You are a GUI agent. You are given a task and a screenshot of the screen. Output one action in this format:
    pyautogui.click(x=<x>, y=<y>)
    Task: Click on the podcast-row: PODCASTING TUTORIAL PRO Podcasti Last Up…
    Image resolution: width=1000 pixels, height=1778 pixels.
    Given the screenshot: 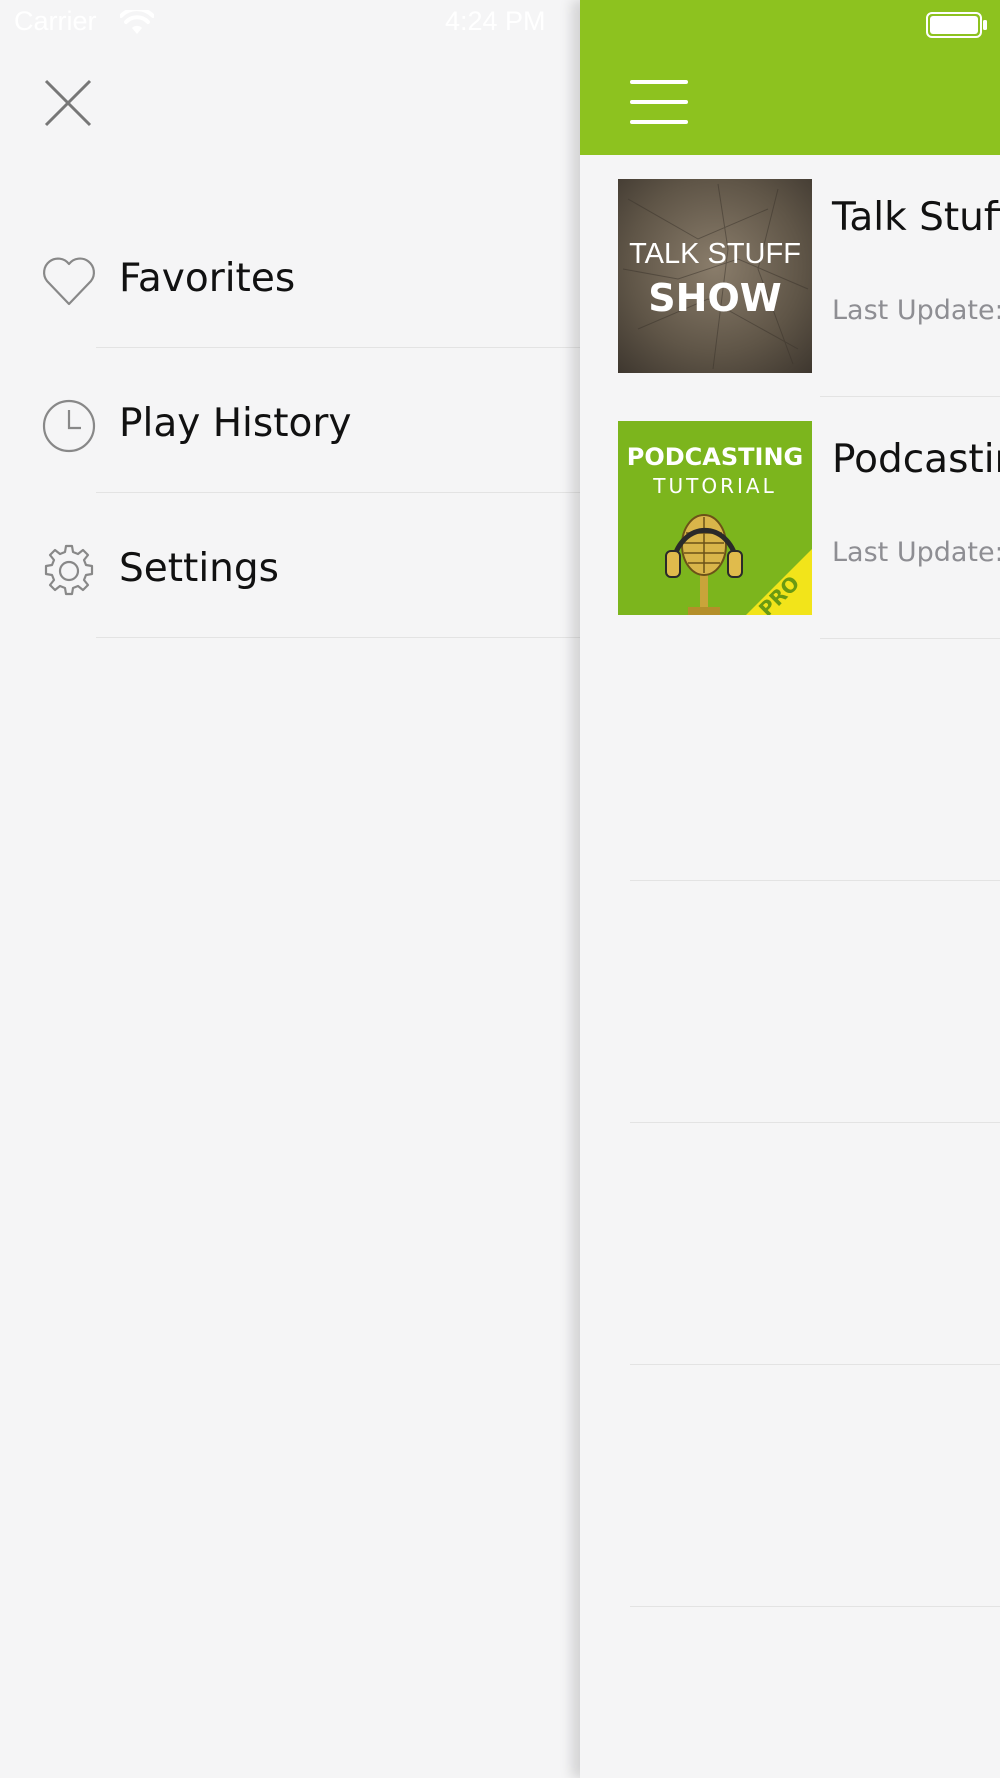 What is the action you would take?
    pyautogui.click(x=790, y=518)
    